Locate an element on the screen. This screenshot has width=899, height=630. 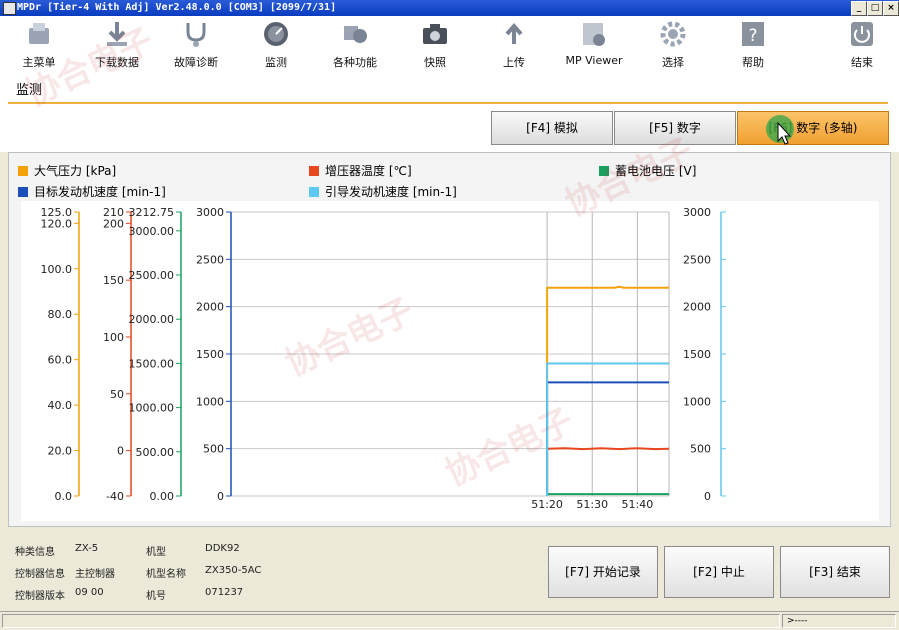
serial-number-value: 071237 is located at coordinates (224, 592).